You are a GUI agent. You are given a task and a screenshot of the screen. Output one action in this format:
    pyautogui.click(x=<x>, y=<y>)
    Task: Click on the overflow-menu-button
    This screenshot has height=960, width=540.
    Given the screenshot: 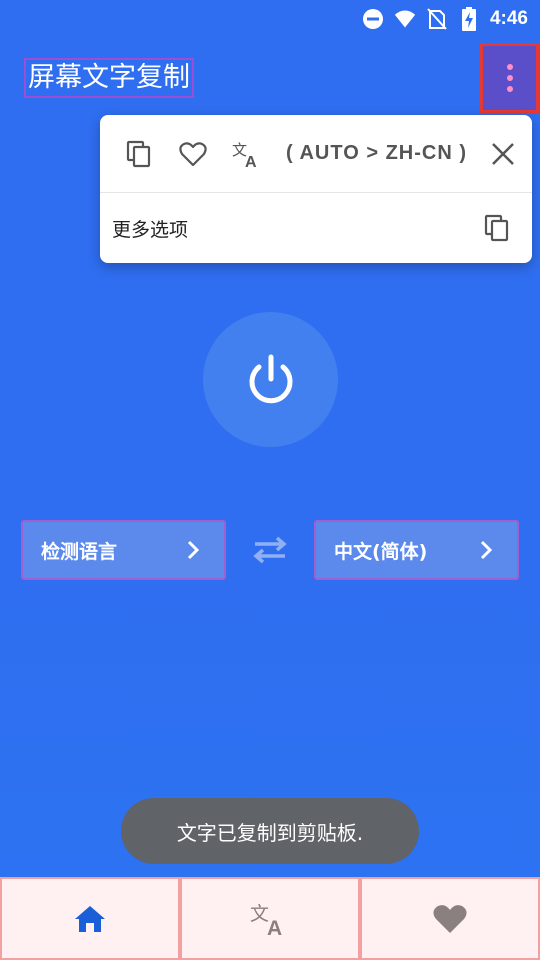 What is the action you would take?
    pyautogui.click(x=509, y=78)
    